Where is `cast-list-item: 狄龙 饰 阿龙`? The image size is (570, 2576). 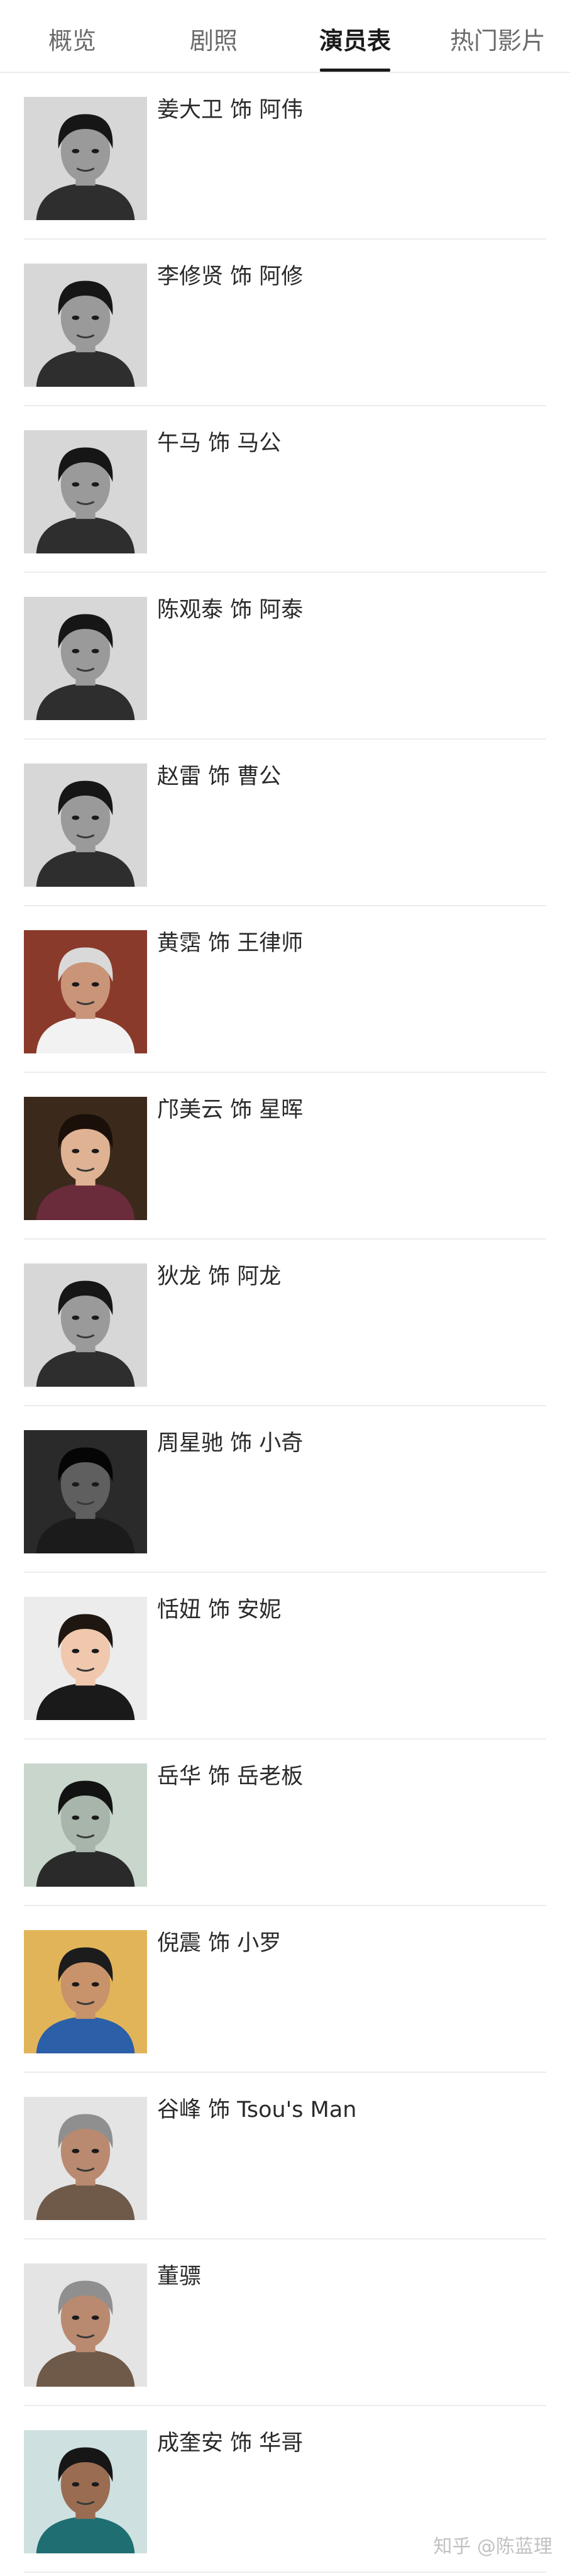 cast-list-item: 狄龙 饰 阿龙 is located at coordinates (285, 1323).